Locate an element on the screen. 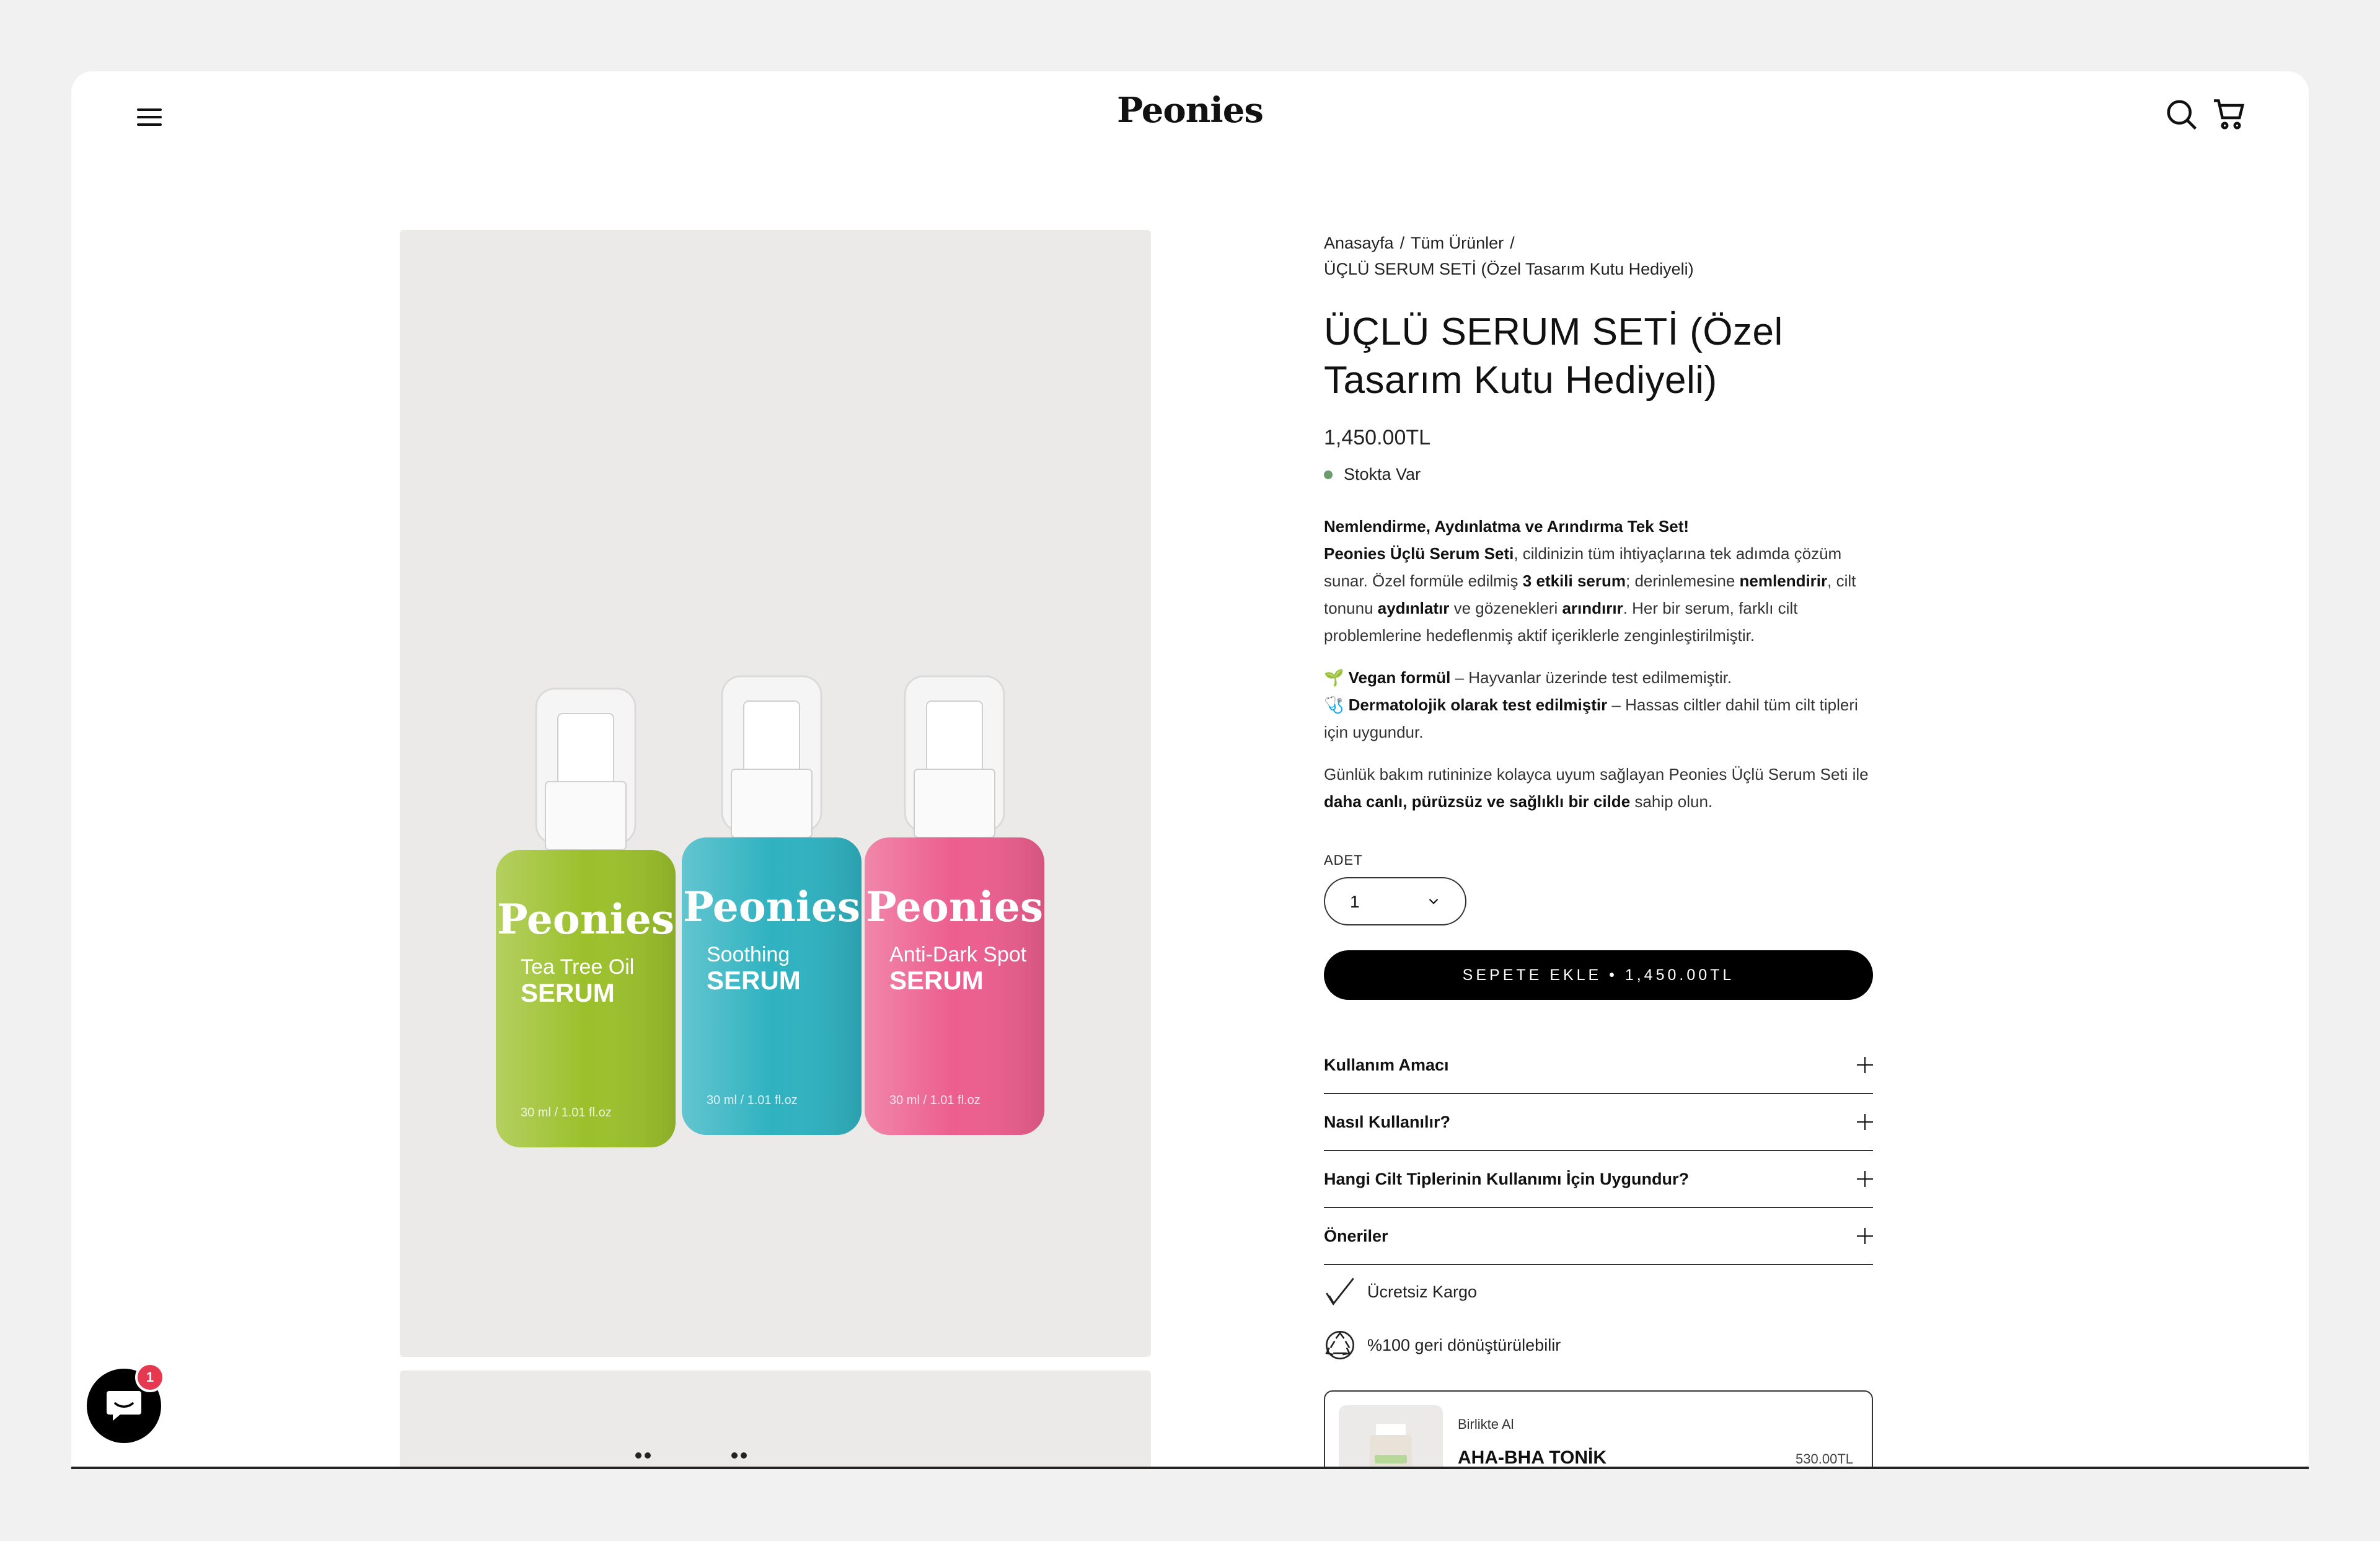  chat-widget-button: 1 is located at coordinates (126, 1402).